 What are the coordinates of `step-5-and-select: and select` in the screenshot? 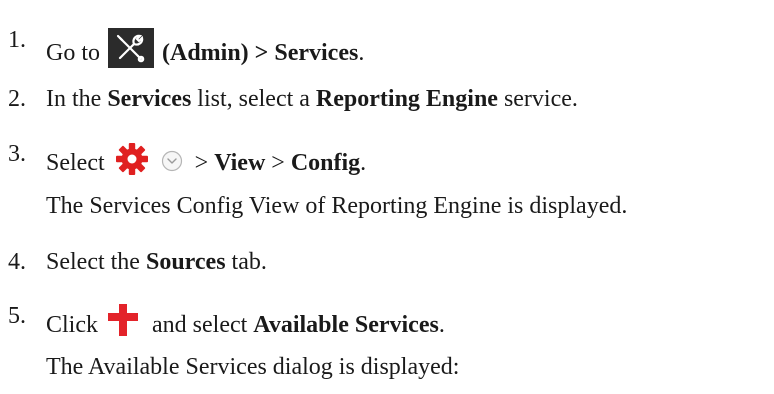 It's located at (200, 325).